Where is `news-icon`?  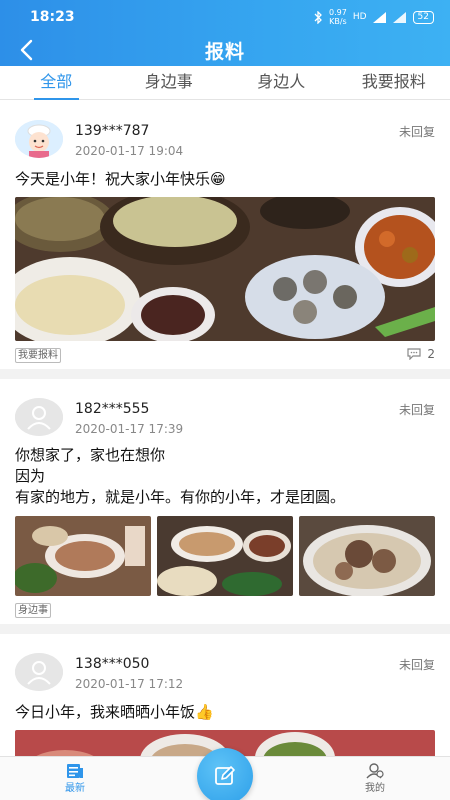
news-icon is located at coordinates (75, 771).